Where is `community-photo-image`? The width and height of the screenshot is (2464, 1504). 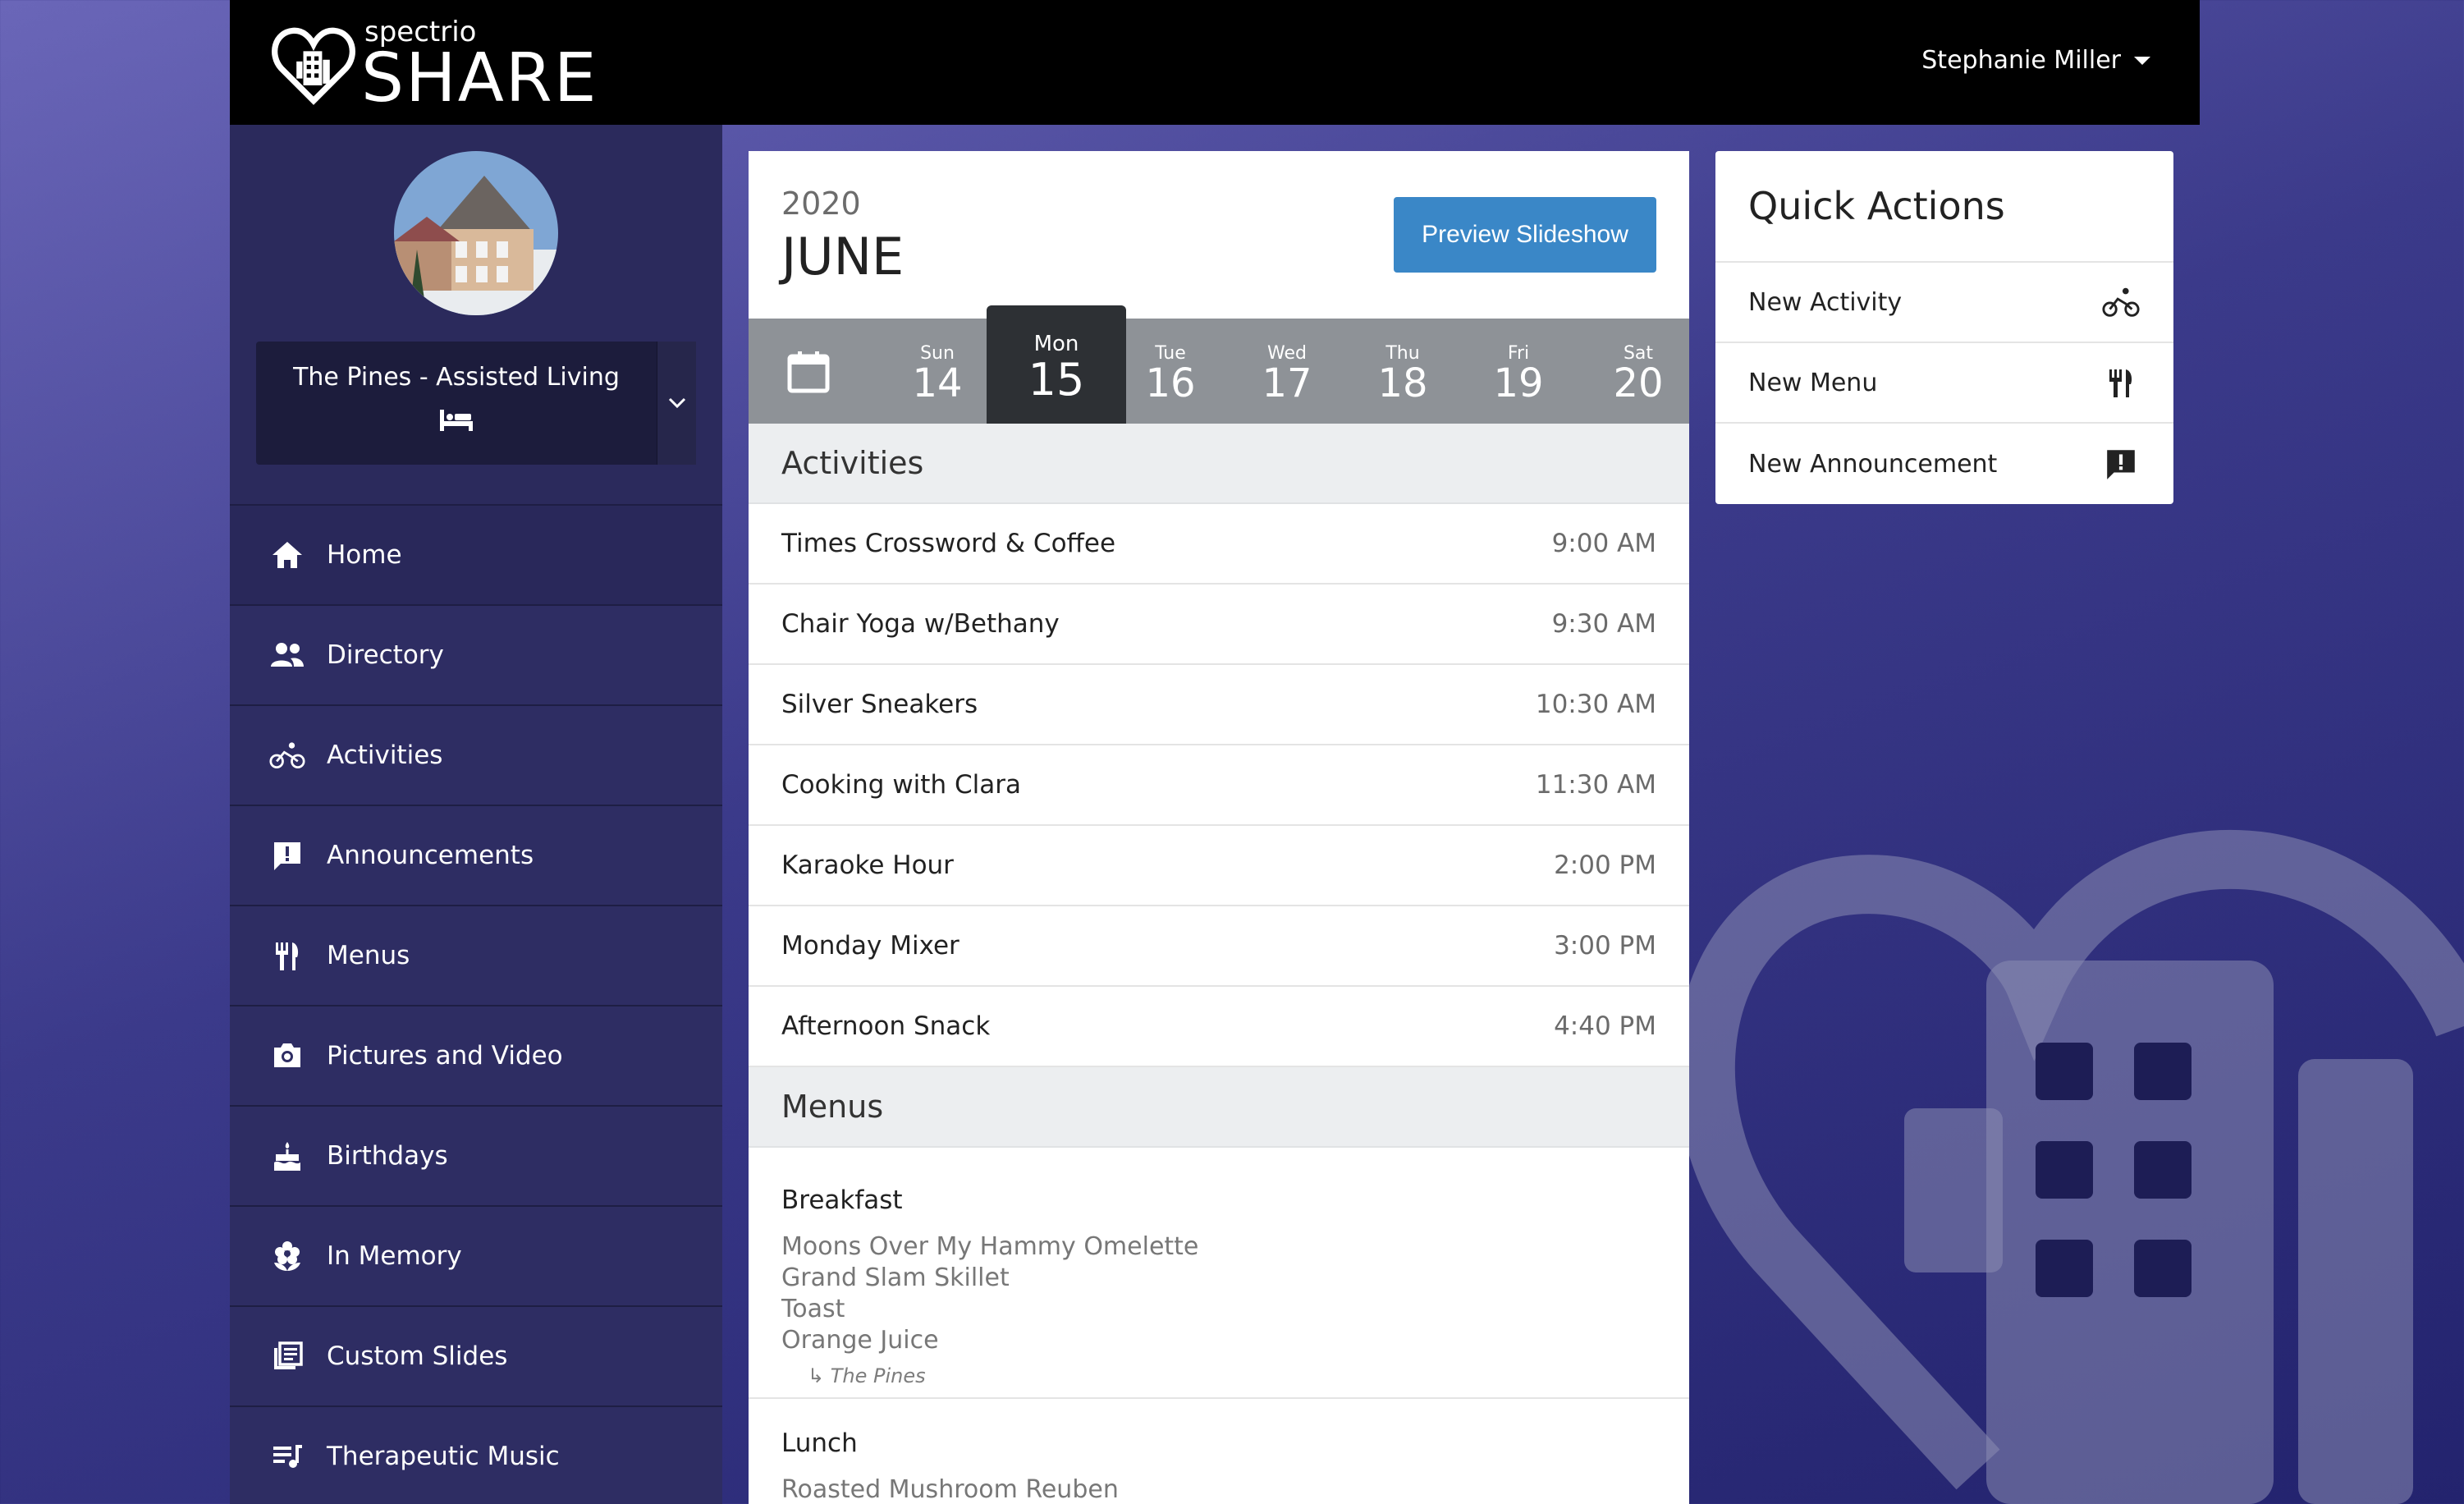 community-photo-image is located at coordinates (476, 233).